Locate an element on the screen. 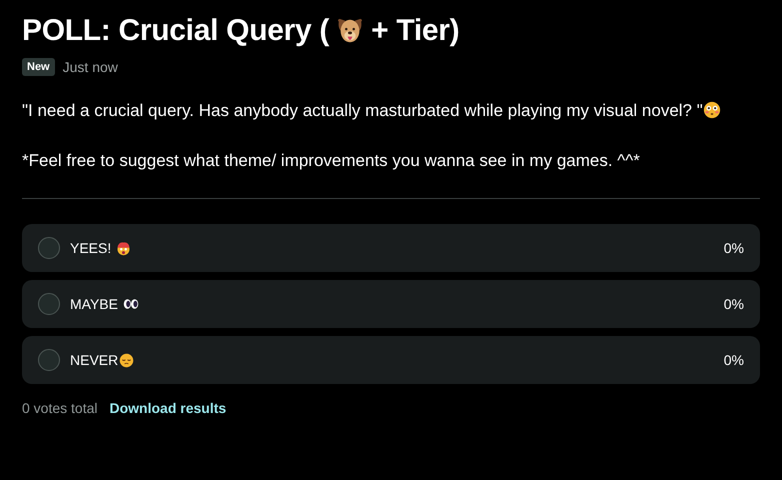 This screenshot has width=782, height=480. option-label: YEES! is located at coordinates (91, 248).